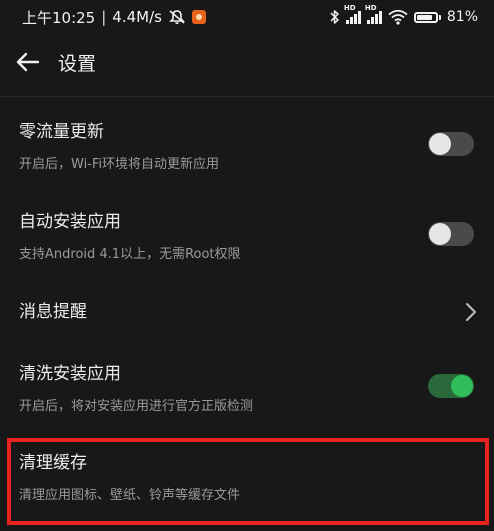  I want to click on status-bar: 上午10:25 | 4.4M/s HD HD 81%, so click(247, 17).